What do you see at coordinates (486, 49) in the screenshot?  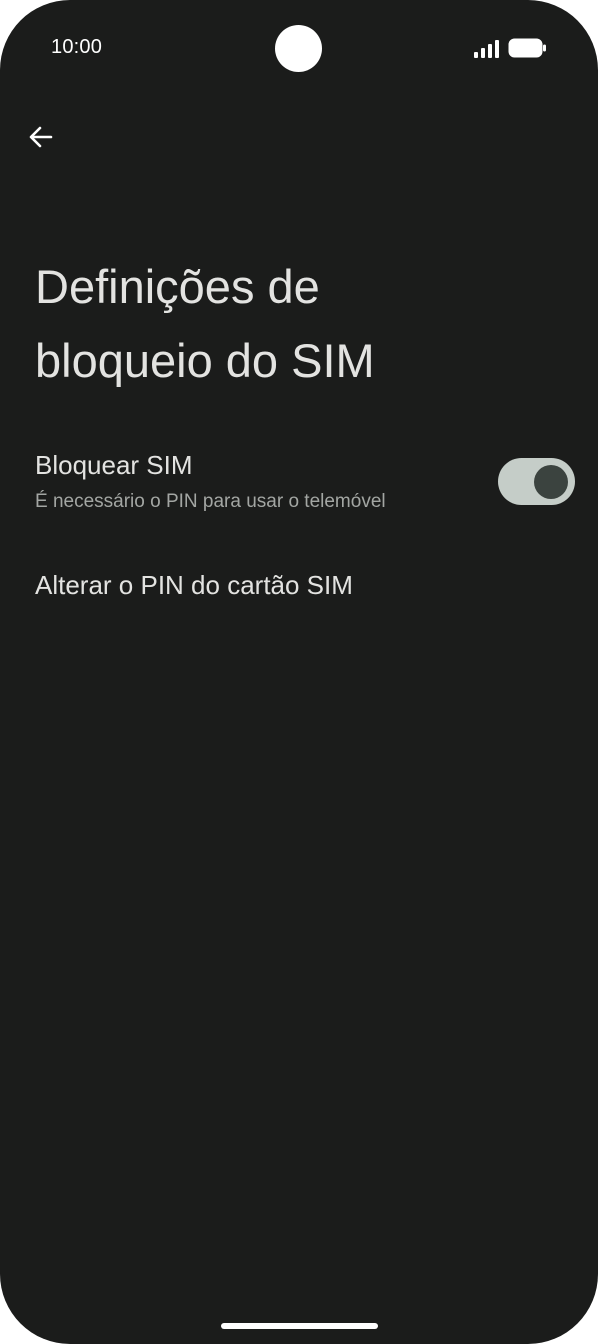 I see `signal-icon` at bounding box center [486, 49].